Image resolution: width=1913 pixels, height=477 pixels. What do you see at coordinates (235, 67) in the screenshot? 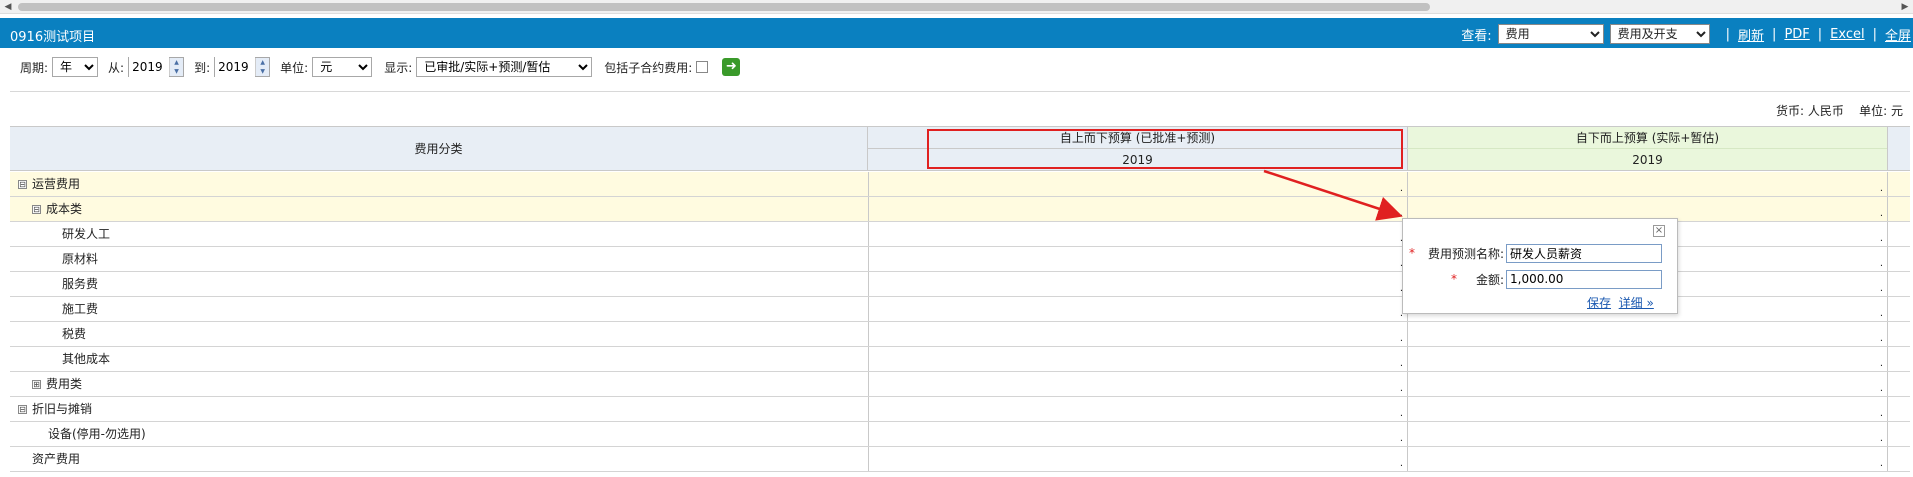
I see `to-year-input` at bounding box center [235, 67].